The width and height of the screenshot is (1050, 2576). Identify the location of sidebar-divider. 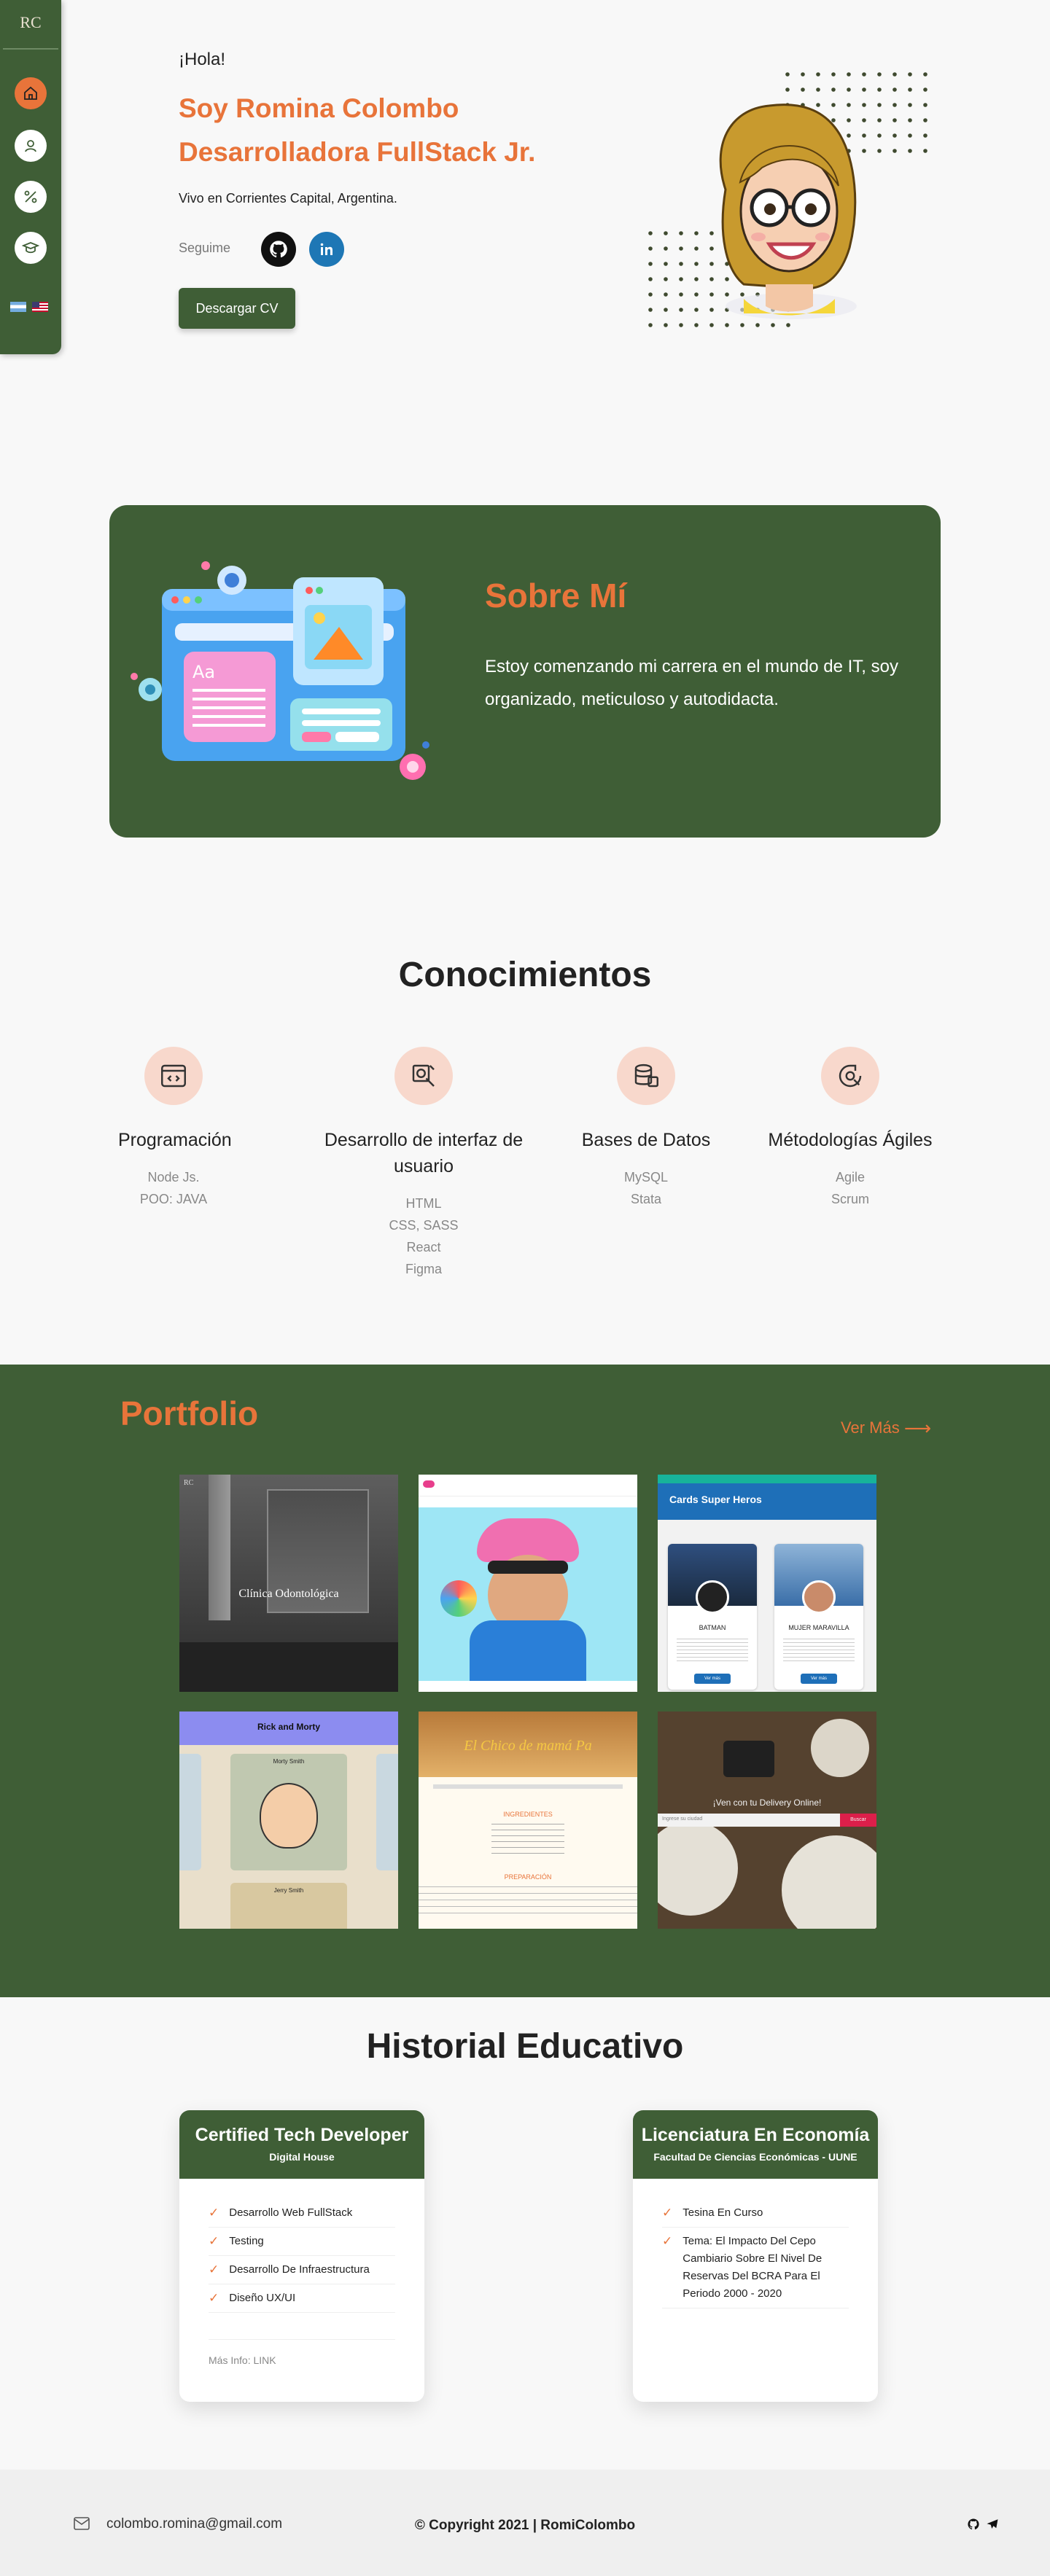
(30, 49).